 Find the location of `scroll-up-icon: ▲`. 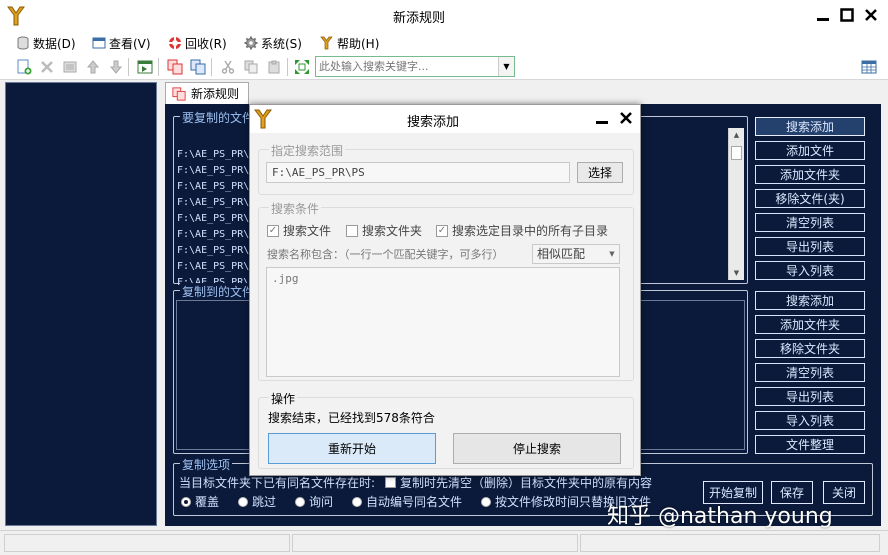

scroll-up-icon: ▲ is located at coordinates (736, 135).